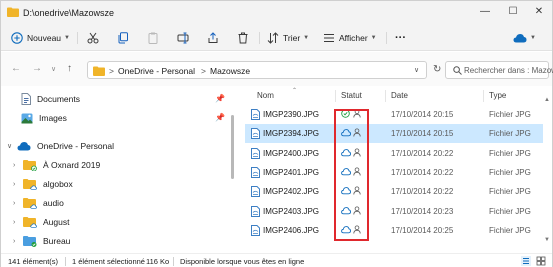 This screenshot has height=267, width=553. Describe the element at coordinates (99, 71) in the screenshot. I see `folder-icon` at that location.